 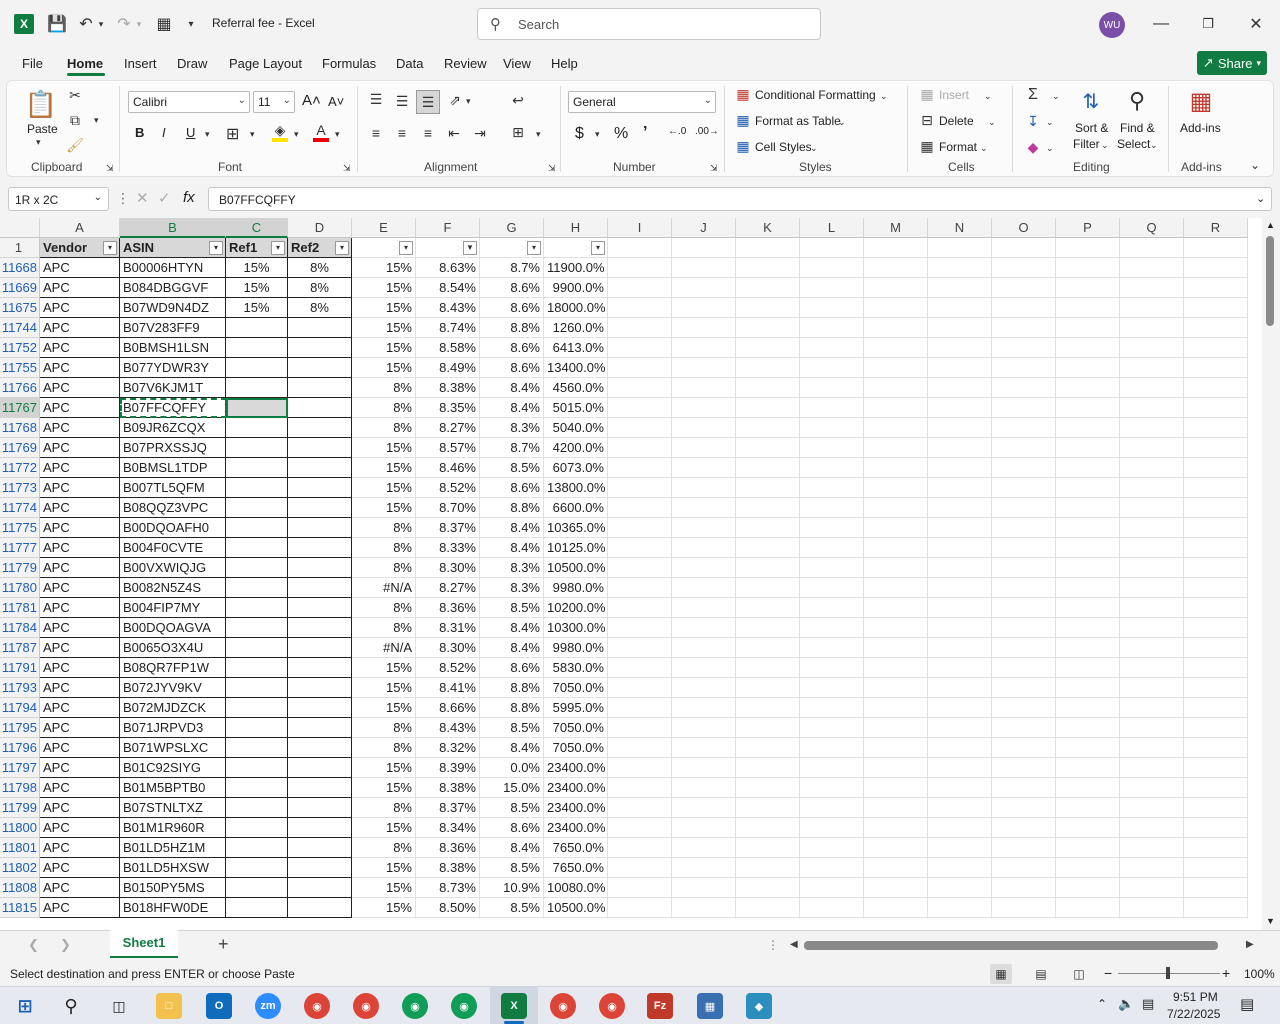 What do you see at coordinates (173, 408) in the screenshot?
I see `asin-cell: B07FFCQFFY` at bounding box center [173, 408].